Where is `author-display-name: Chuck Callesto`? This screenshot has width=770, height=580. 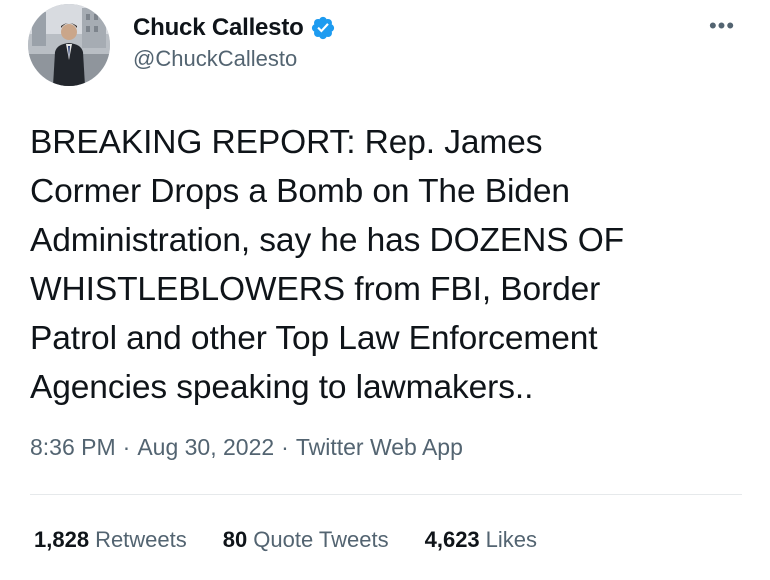
author-display-name: Chuck Callesto is located at coordinates (218, 28).